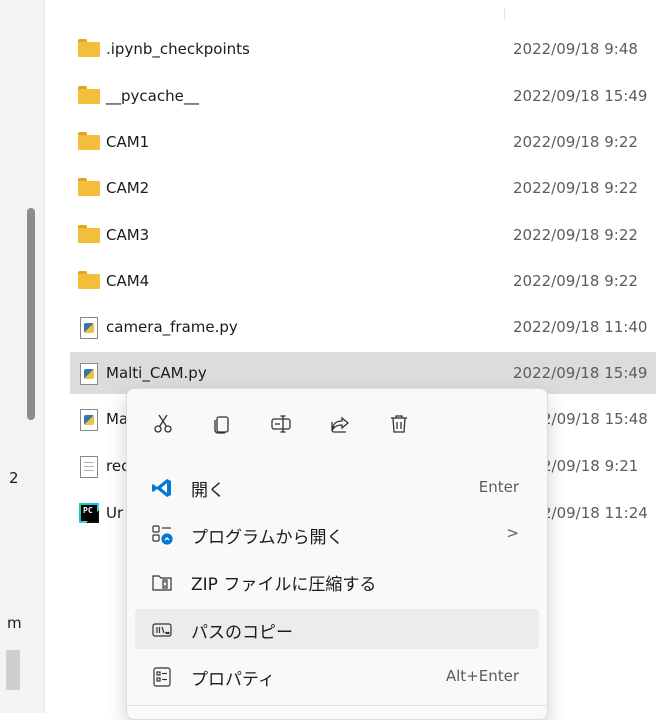 The height and width of the screenshot is (720, 656). What do you see at coordinates (575, 49) in the screenshot?
I see `file-date: 2022/09/18 9:48` at bounding box center [575, 49].